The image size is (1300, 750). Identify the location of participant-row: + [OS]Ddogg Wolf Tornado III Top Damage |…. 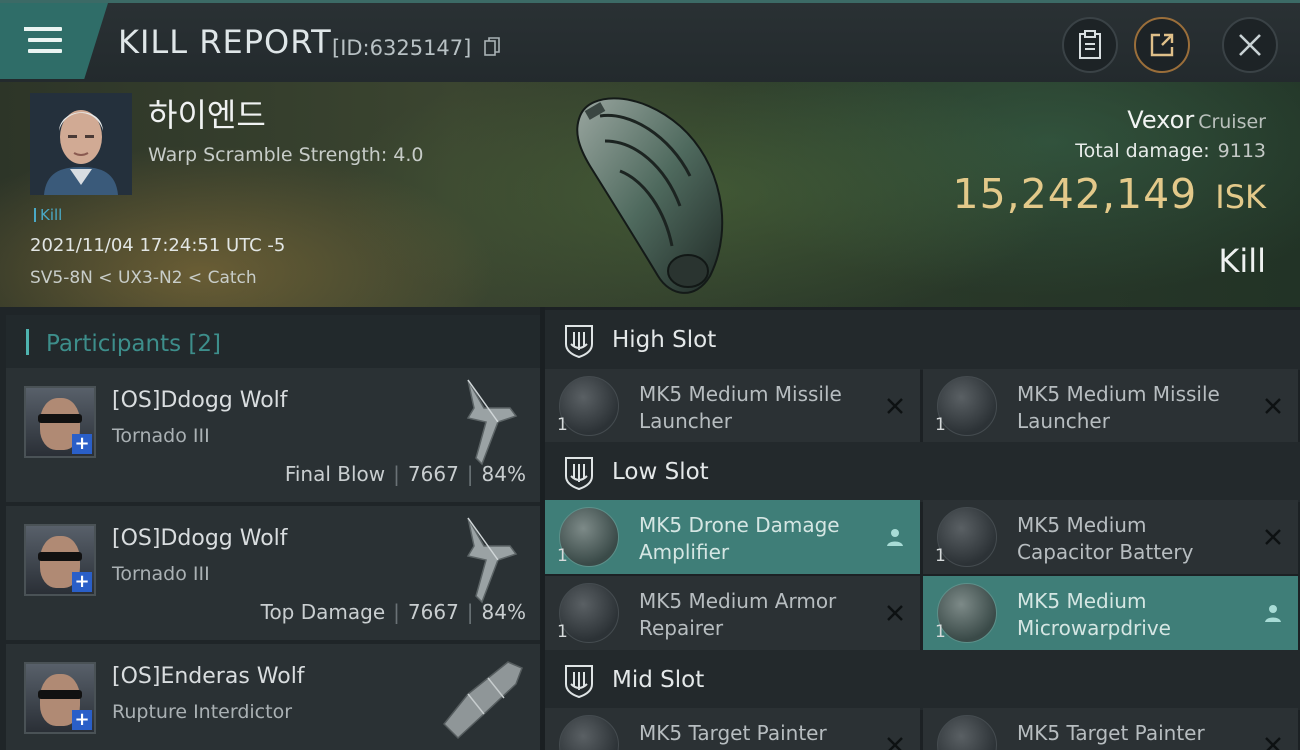
(273, 573).